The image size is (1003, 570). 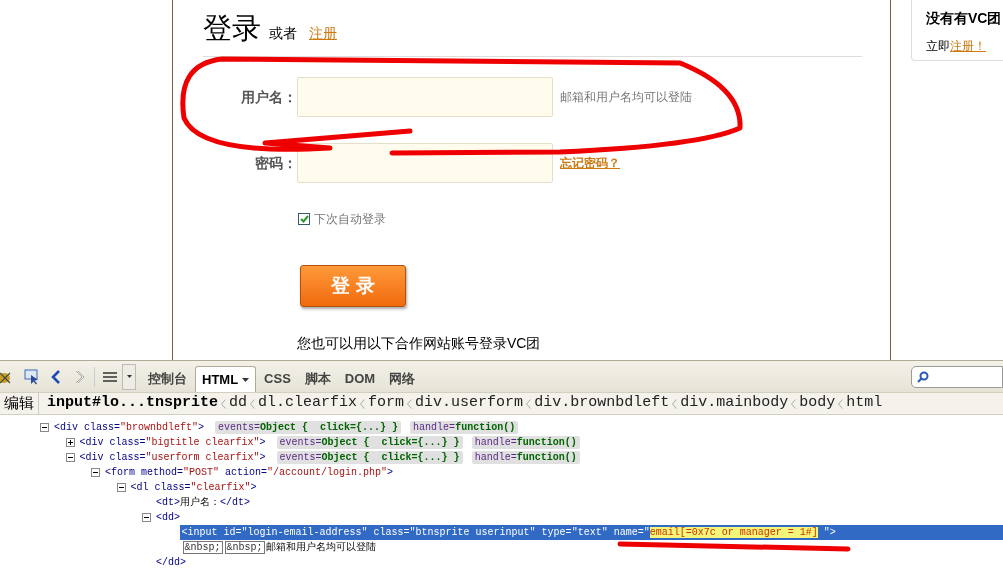 I want to click on checkbox-label: 下次自动登录, so click(x=350, y=219).